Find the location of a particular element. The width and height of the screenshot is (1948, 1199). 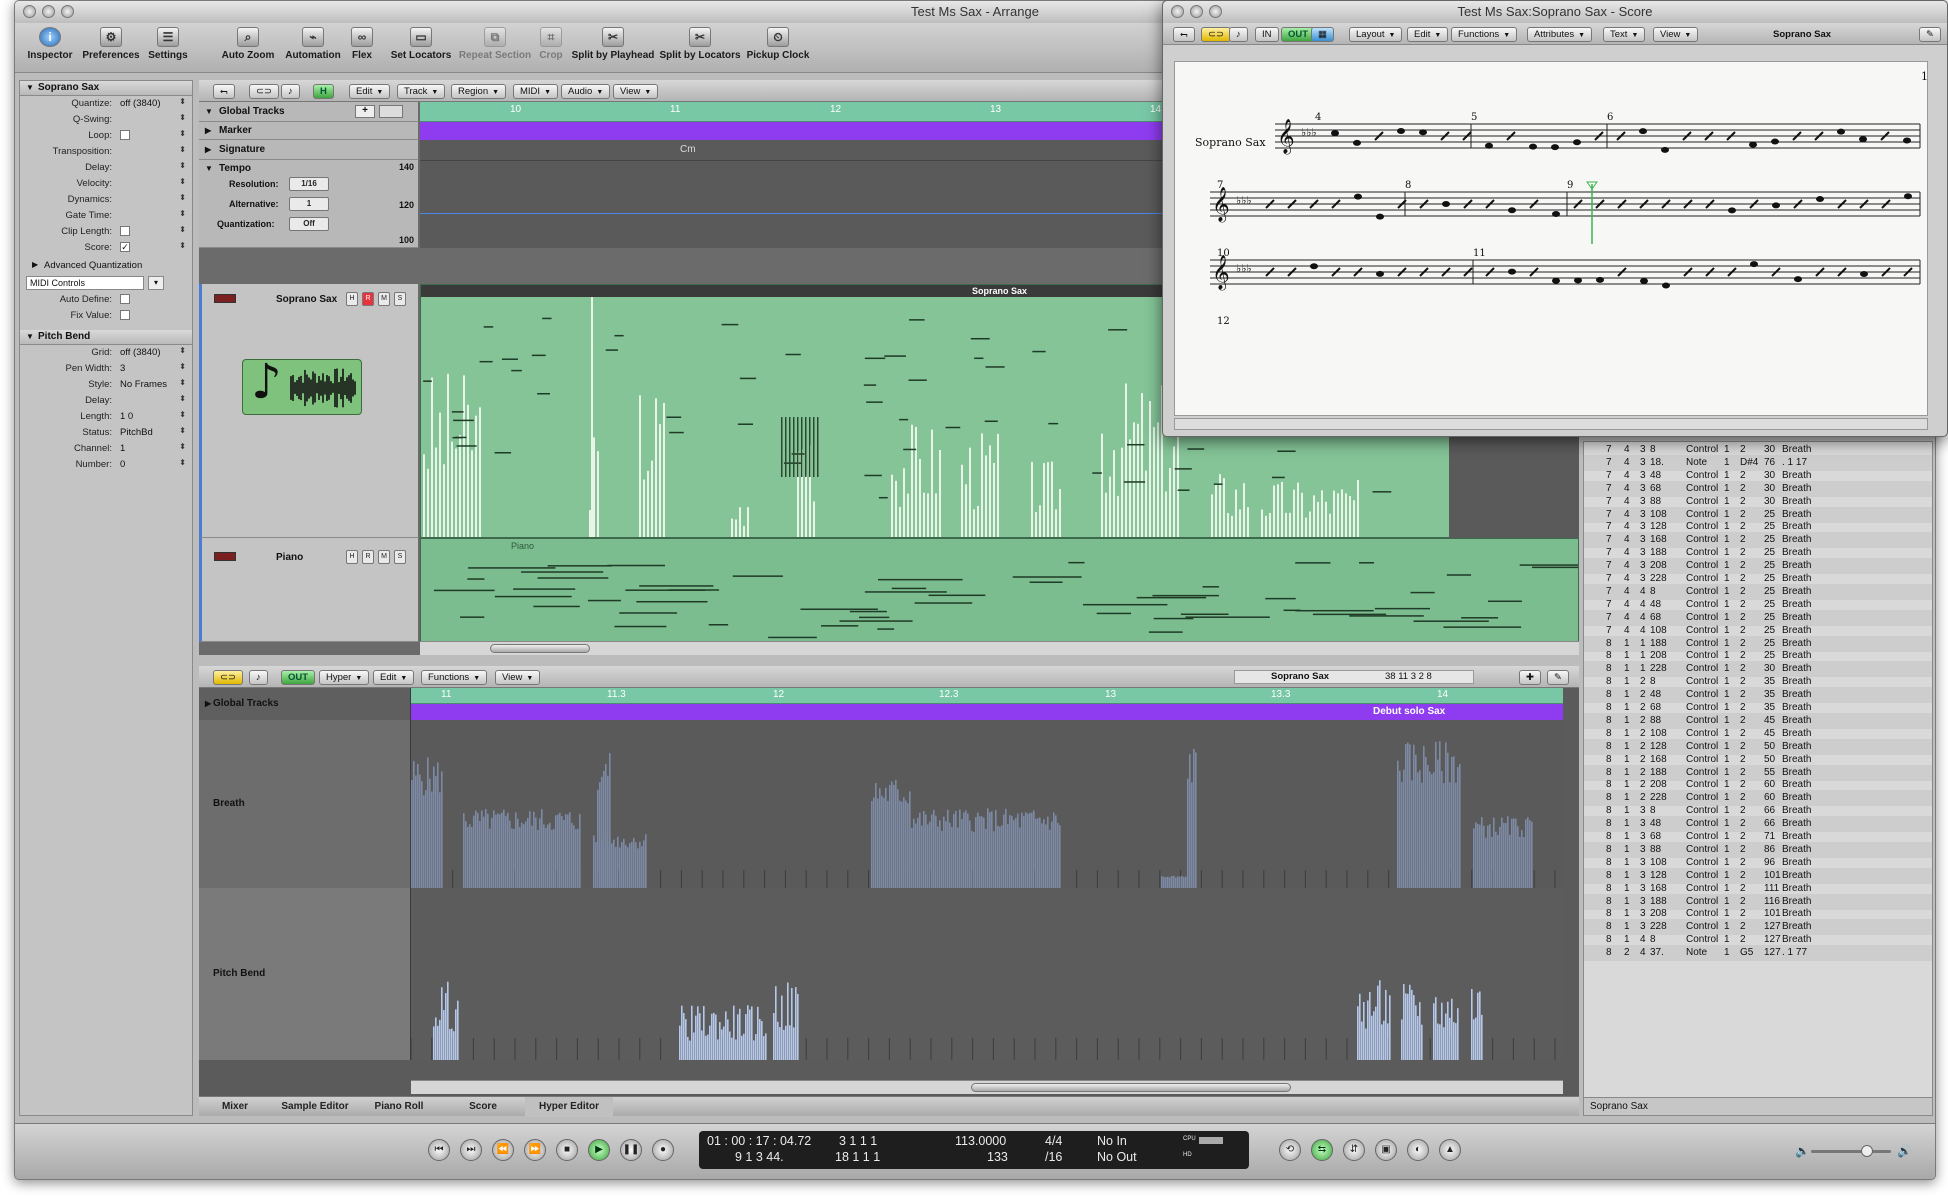

marker-track-header: ▶ Marker is located at coordinates (309, 131).